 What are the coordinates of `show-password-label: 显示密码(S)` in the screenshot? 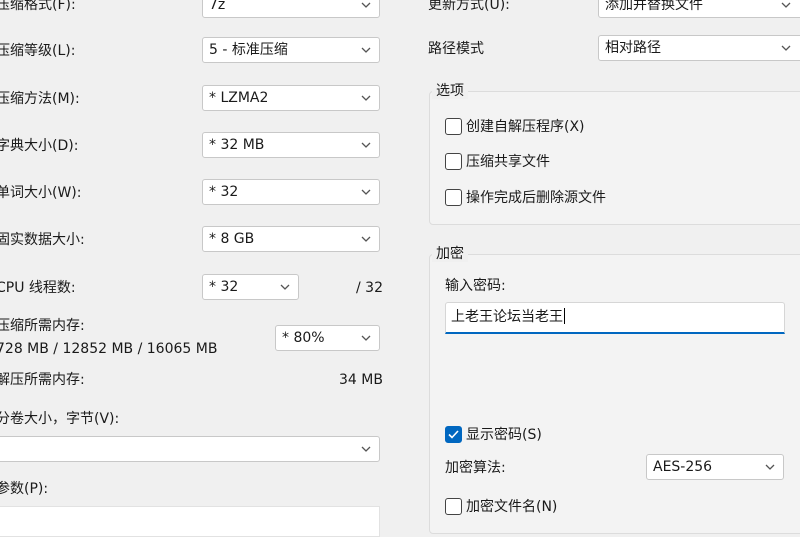 It's located at (504, 435).